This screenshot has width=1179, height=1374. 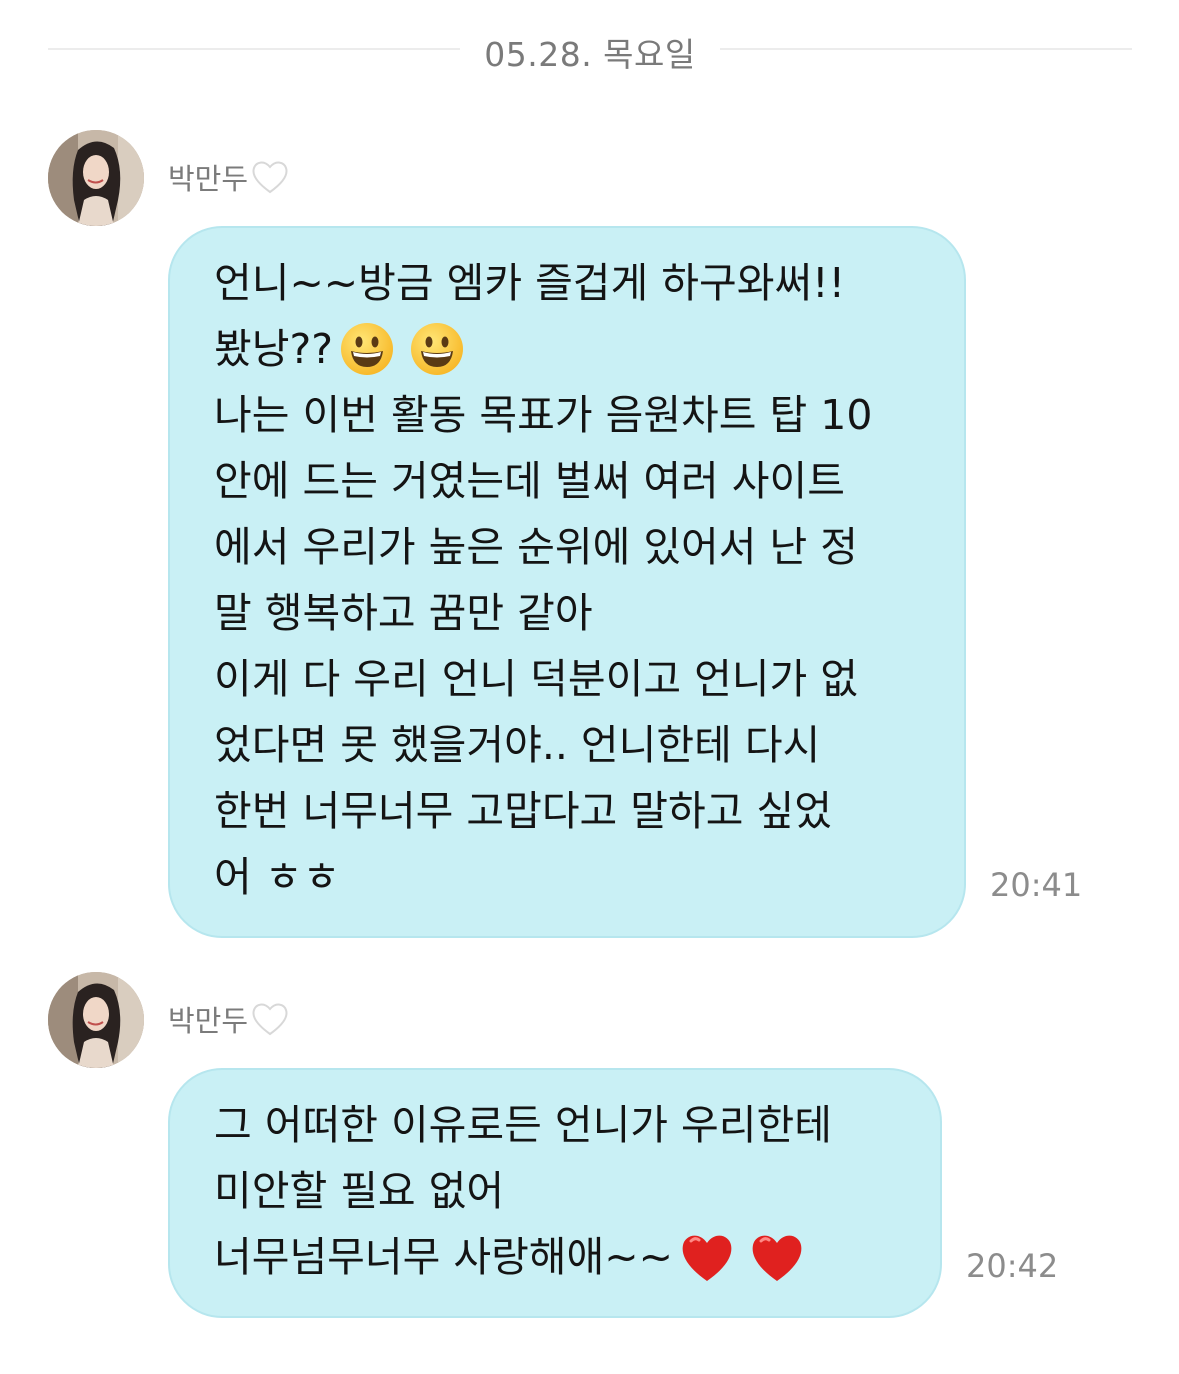 I want to click on message-time: 20:41, so click(x=1036, y=885).